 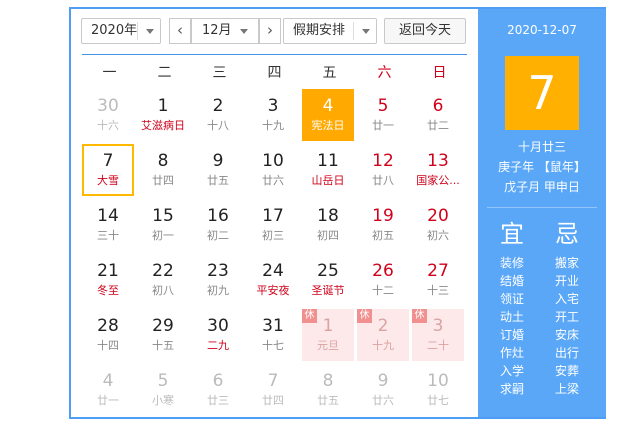 What do you see at coordinates (108, 115) in the screenshot?
I see `day-cell: 30 十六` at bounding box center [108, 115].